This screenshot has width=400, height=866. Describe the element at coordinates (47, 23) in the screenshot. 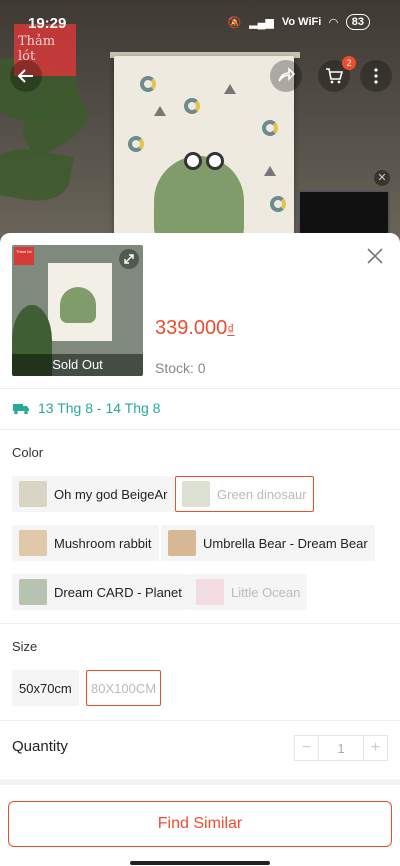

I see `status-time: 19:29` at that location.